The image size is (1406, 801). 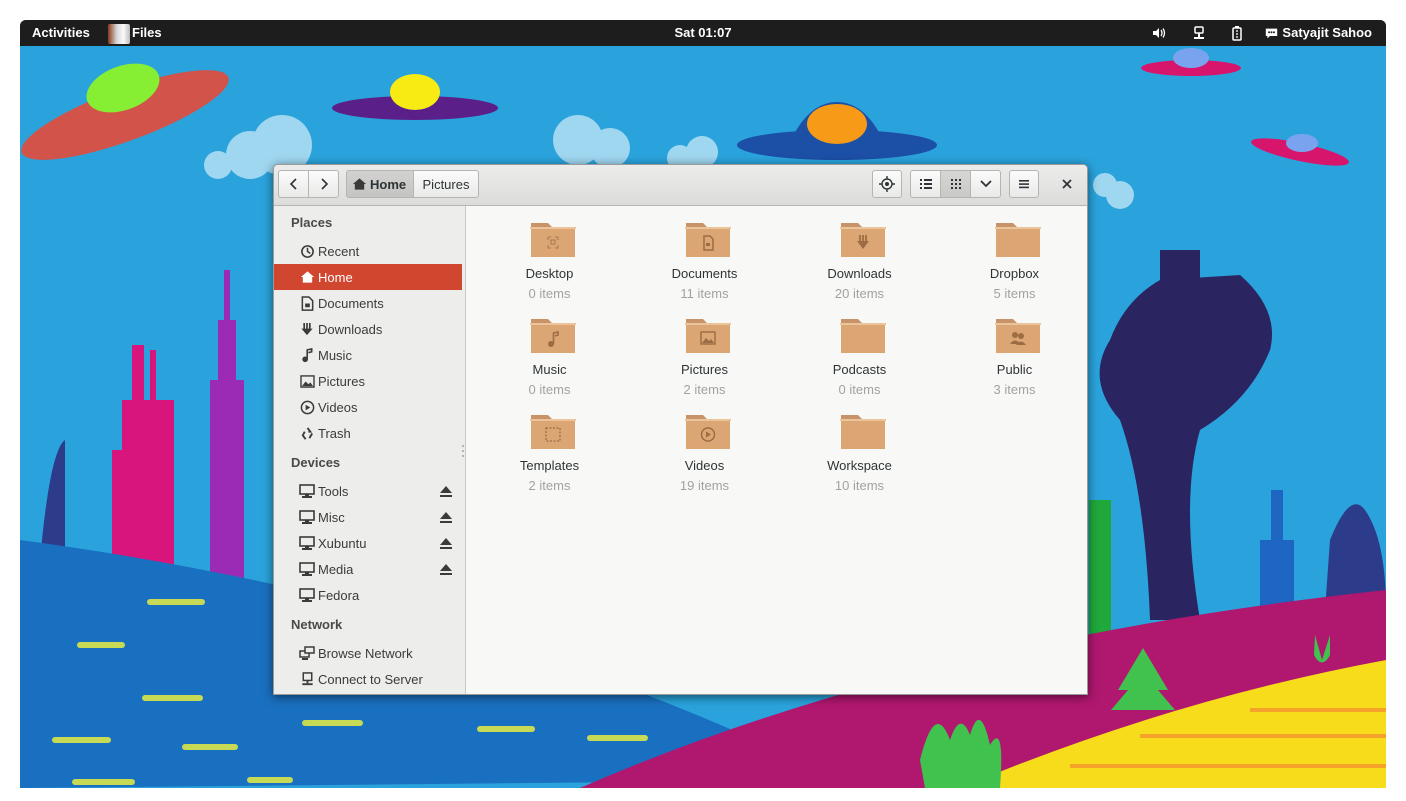 I want to click on location-button, so click(x=887, y=184).